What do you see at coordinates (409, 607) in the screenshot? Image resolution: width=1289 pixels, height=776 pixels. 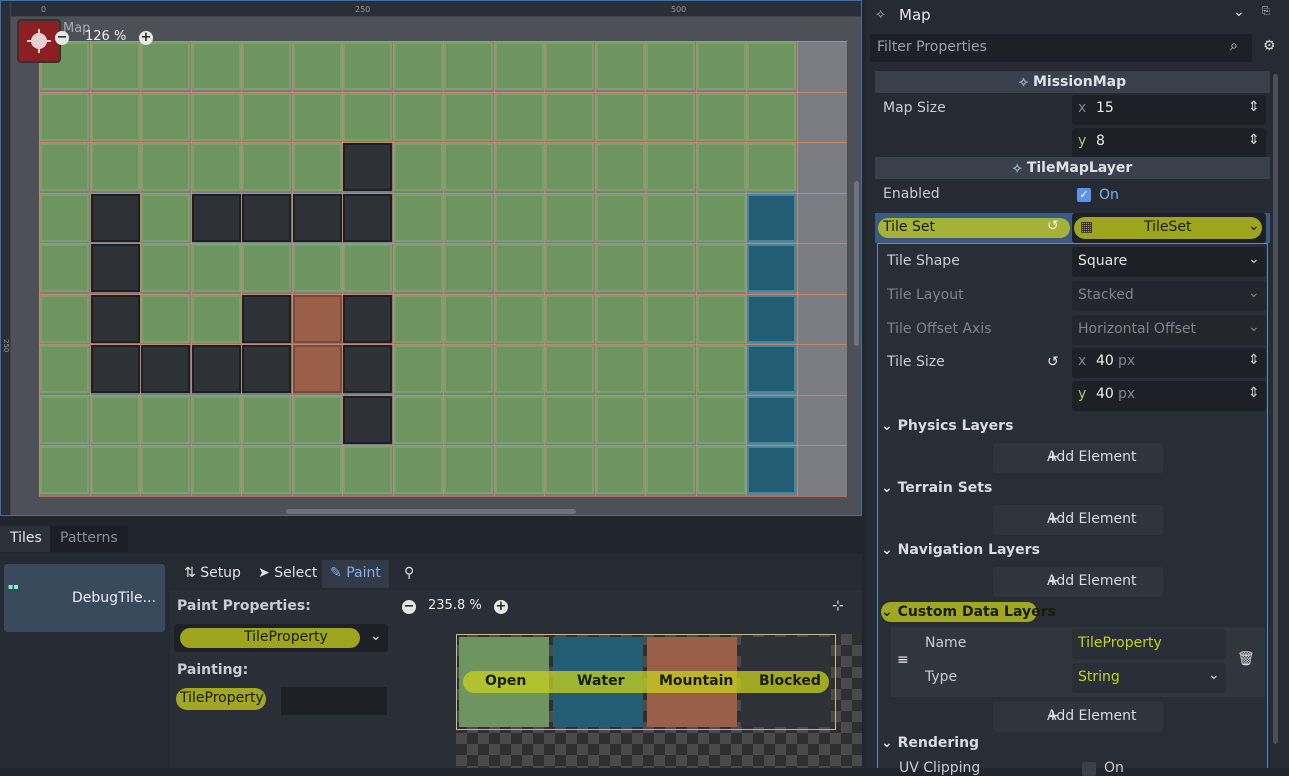 I see `atlas-zoom-out-button: −` at bounding box center [409, 607].